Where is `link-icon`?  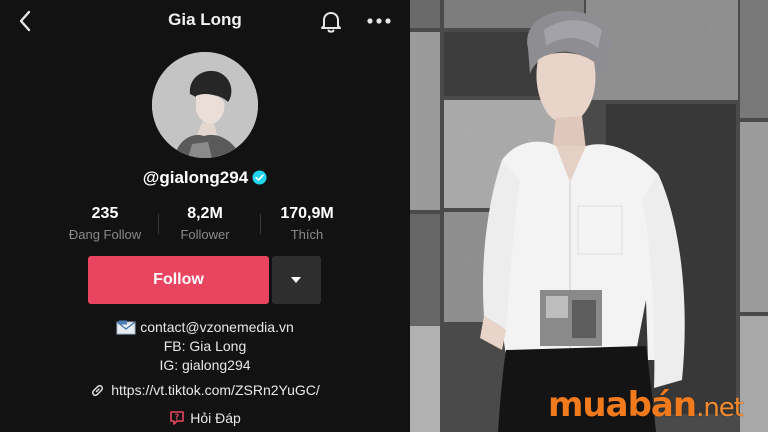 link-icon is located at coordinates (98, 390).